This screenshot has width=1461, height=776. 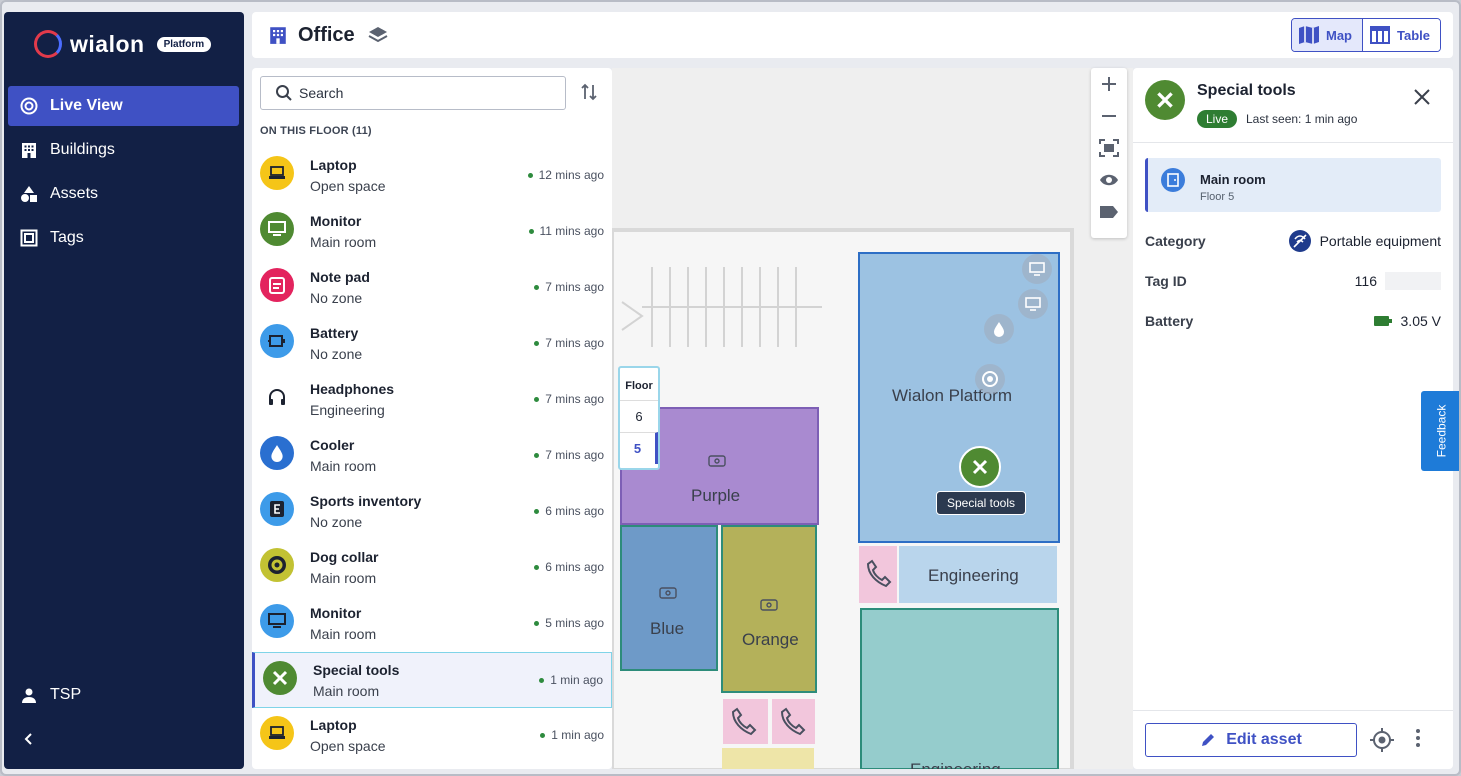 I want to click on category-row: Category Portable equipment, so click(x=1293, y=241).